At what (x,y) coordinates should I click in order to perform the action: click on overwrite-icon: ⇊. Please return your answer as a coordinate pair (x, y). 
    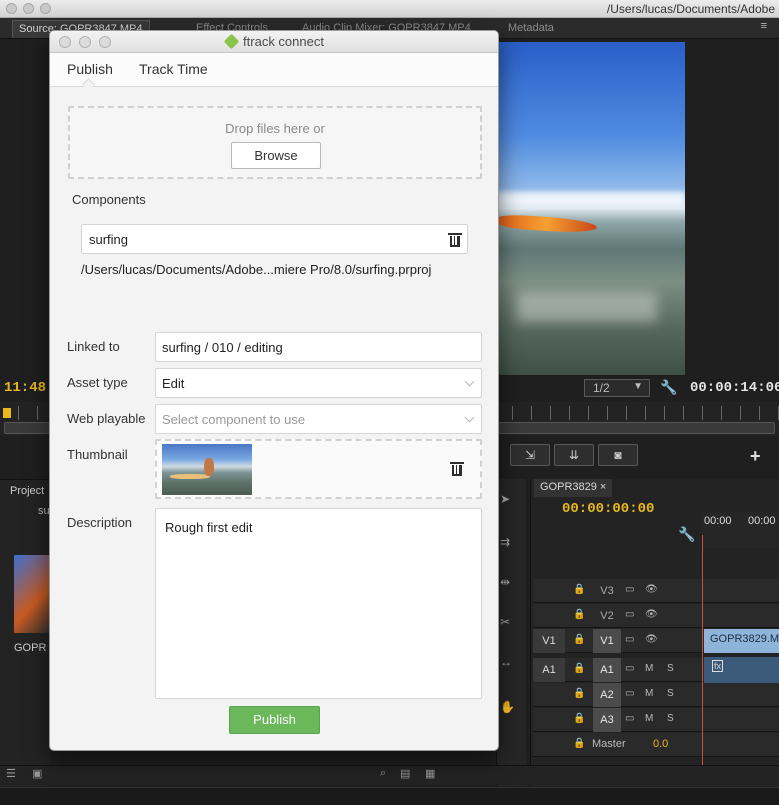
    Looking at the image, I should click on (574, 455).